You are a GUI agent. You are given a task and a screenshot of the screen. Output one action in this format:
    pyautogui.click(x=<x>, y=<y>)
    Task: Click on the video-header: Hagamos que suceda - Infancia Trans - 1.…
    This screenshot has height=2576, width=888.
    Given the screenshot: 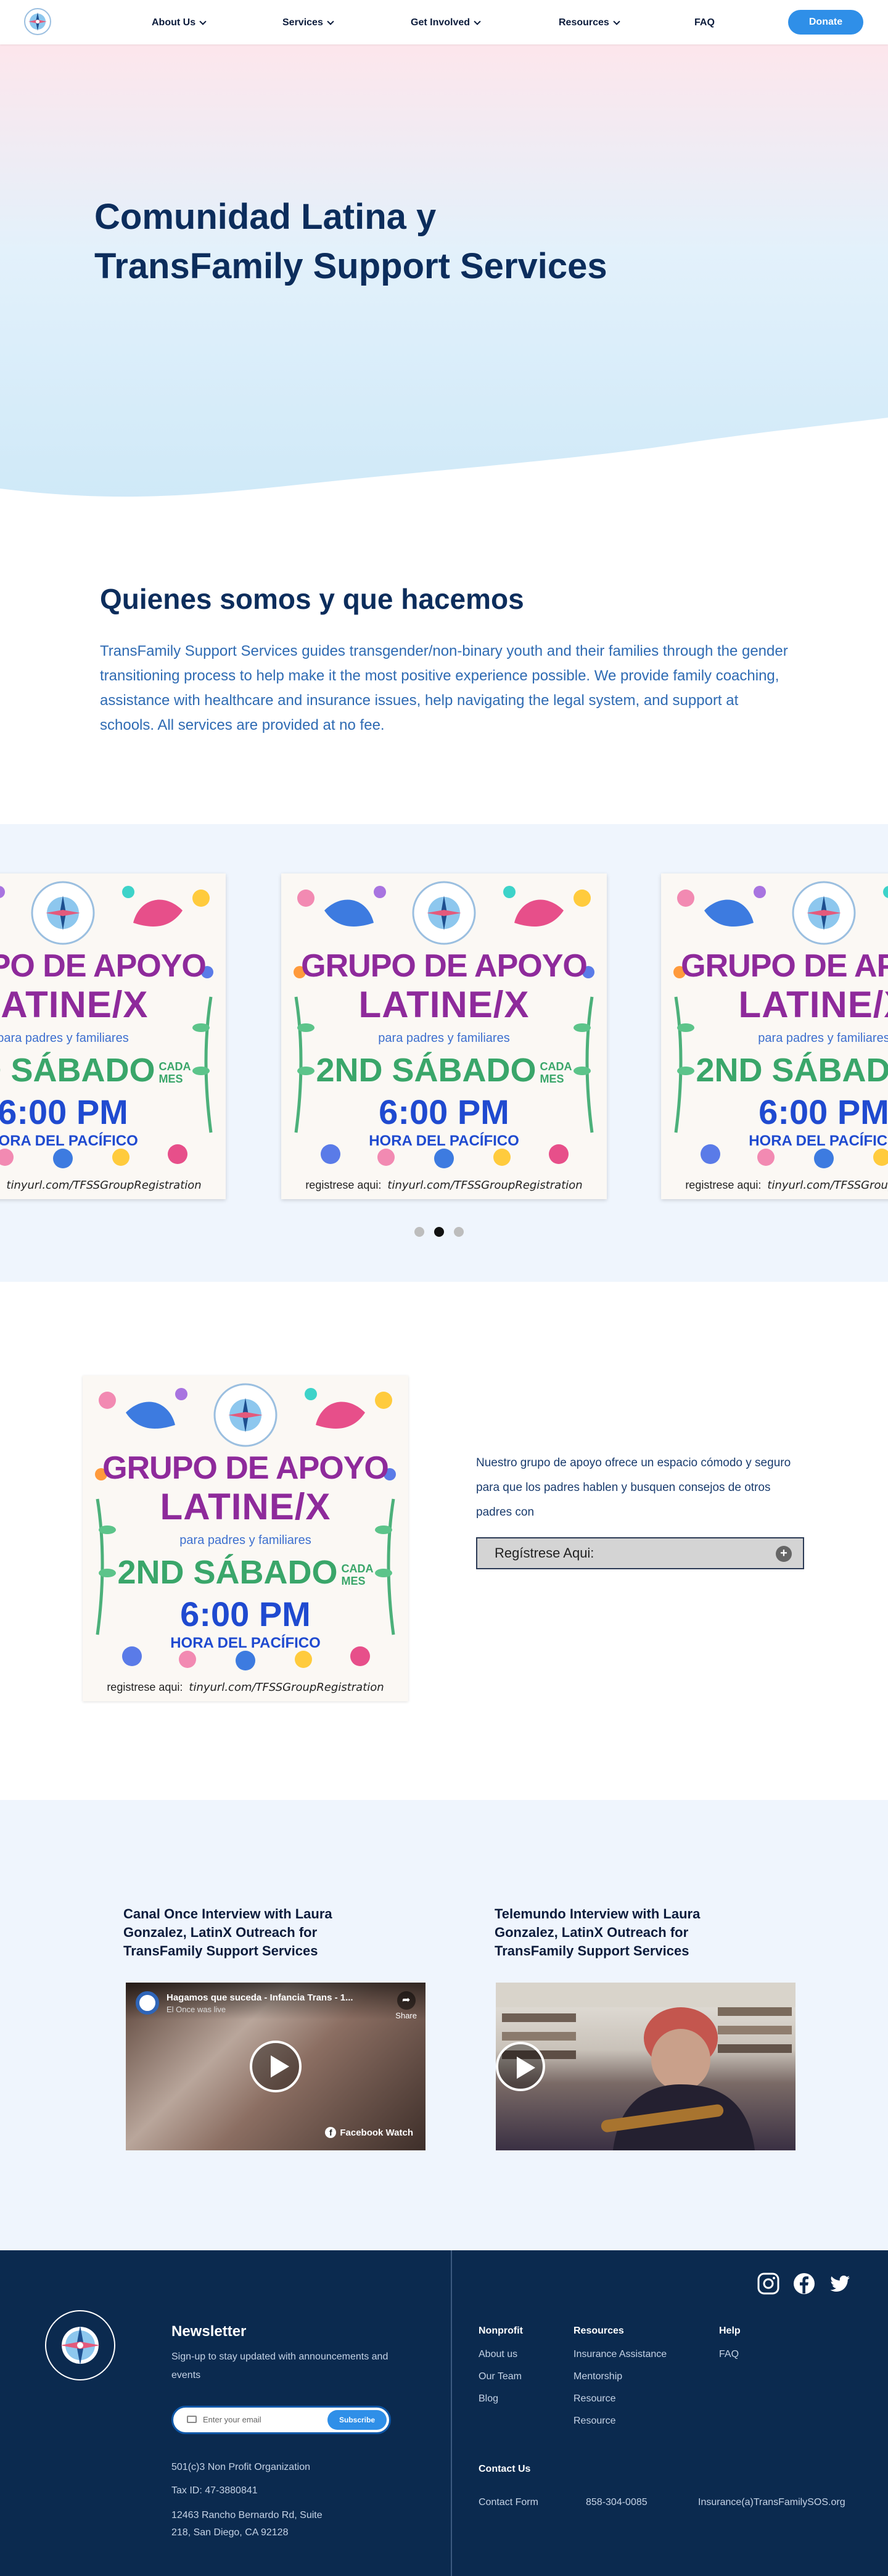 What is the action you would take?
    pyautogui.click(x=276, y=2001)
    